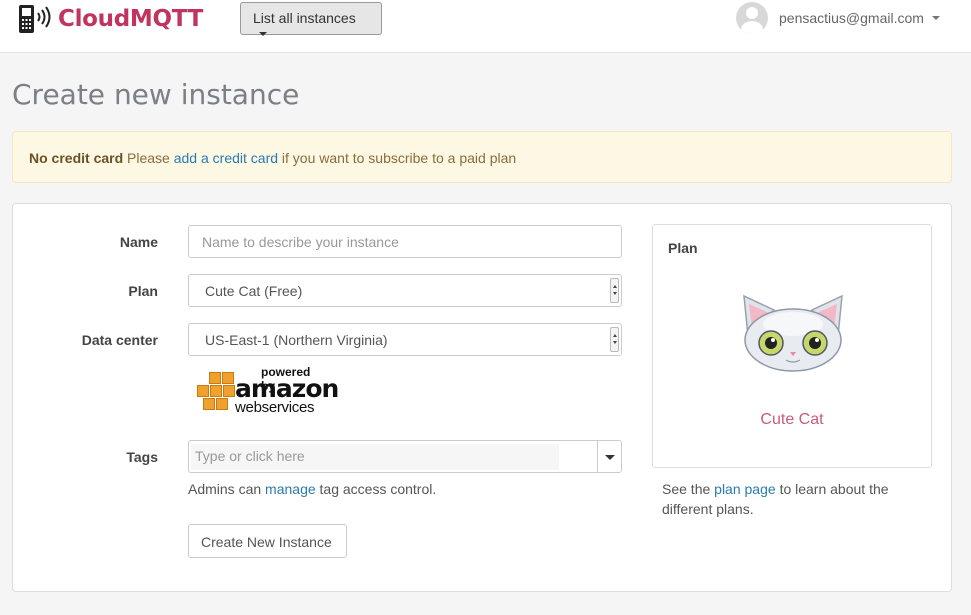 This screenshot has height=615, width=971. What do you see at coordinates (405, 339) in the screenshot?
I see `datacenter-select: US-East-1 (Northern Virginia)` at bounding box center [405, 339].